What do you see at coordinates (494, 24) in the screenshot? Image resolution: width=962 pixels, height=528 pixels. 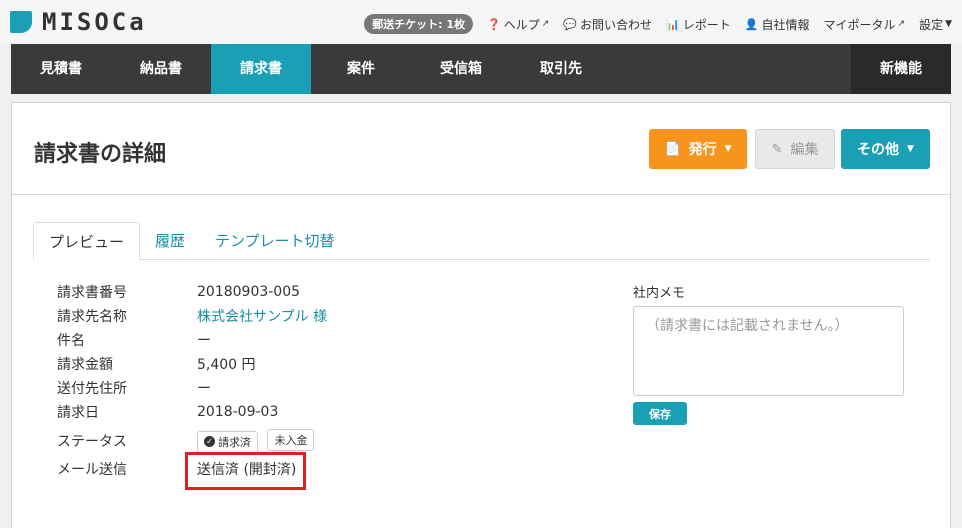 I see `question-circle-icon: ❓` at bounding box center [494, 24].